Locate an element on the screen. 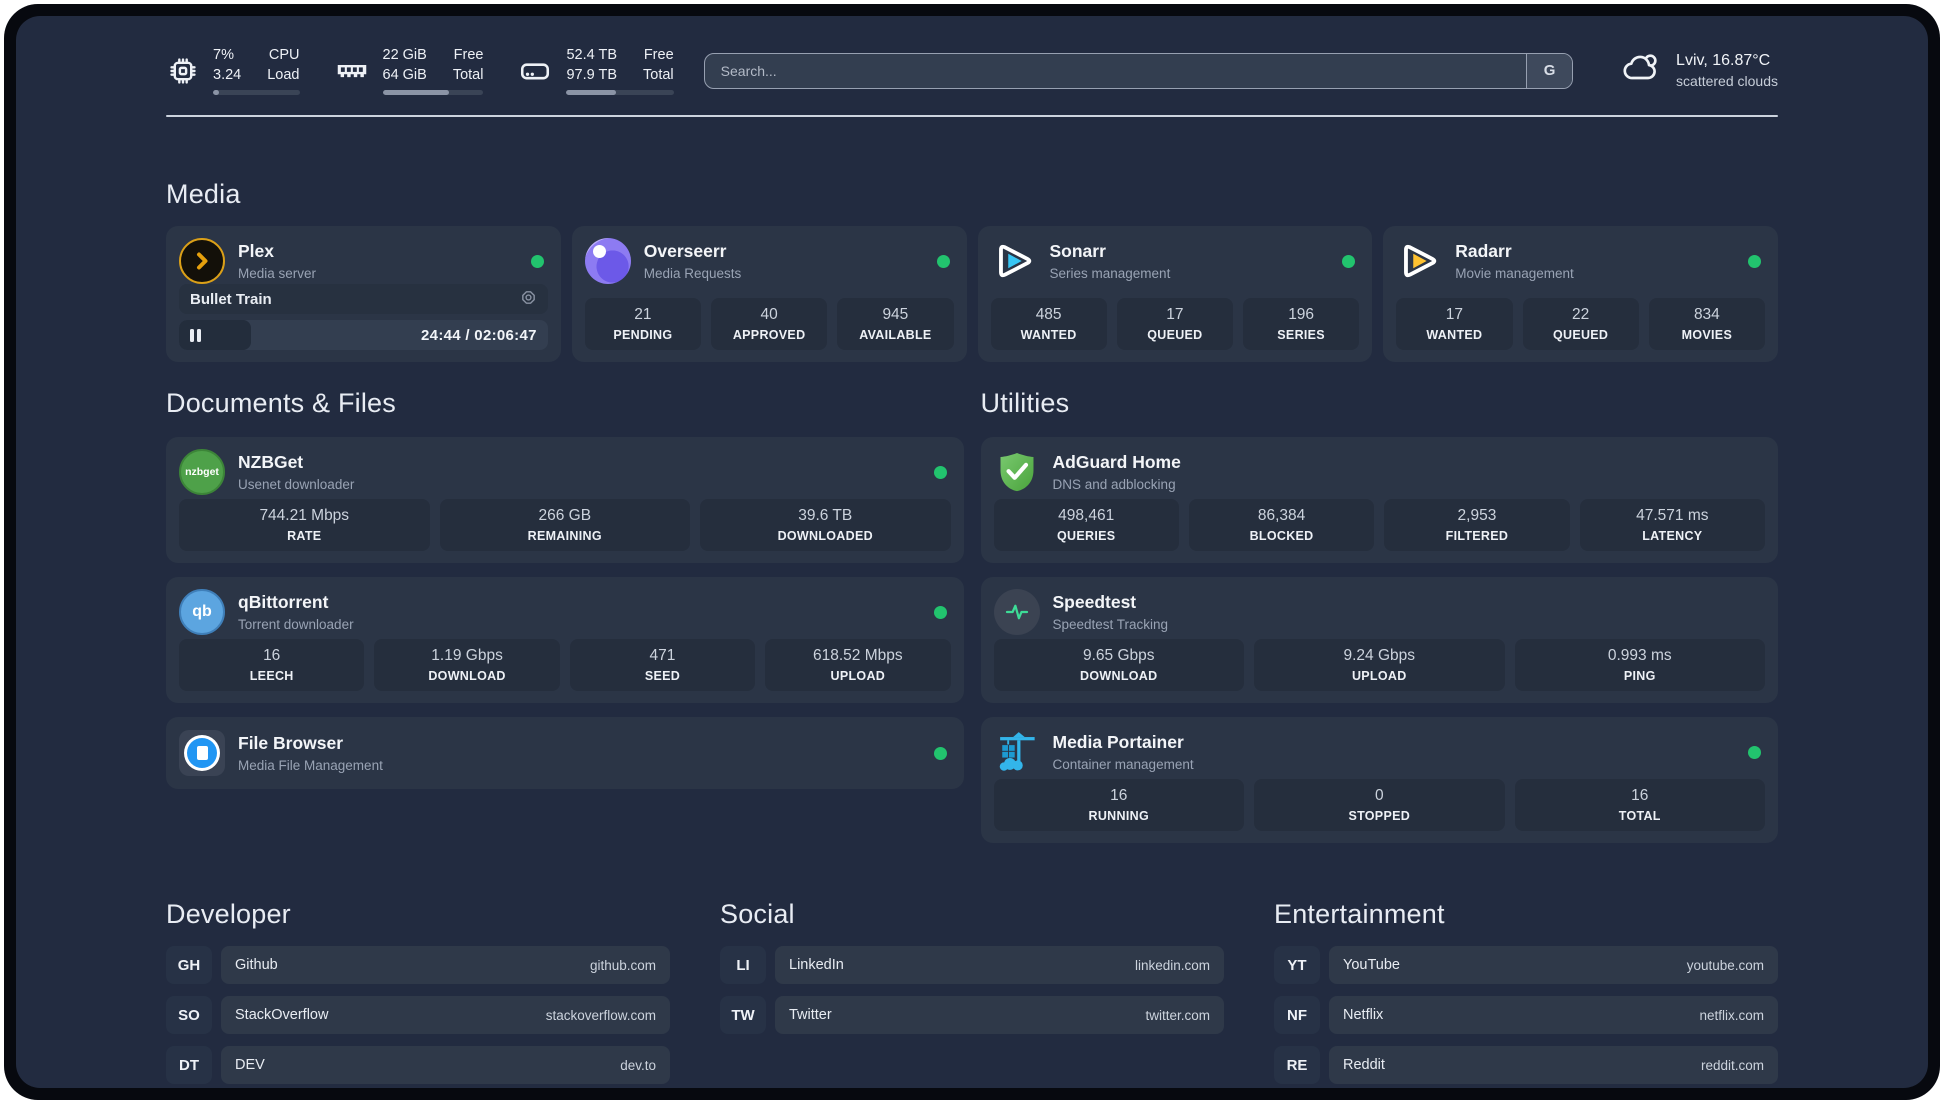 The height and width of the screenshot is (1104, 1944). adguard-icon is located at coordinates (1017, 472).